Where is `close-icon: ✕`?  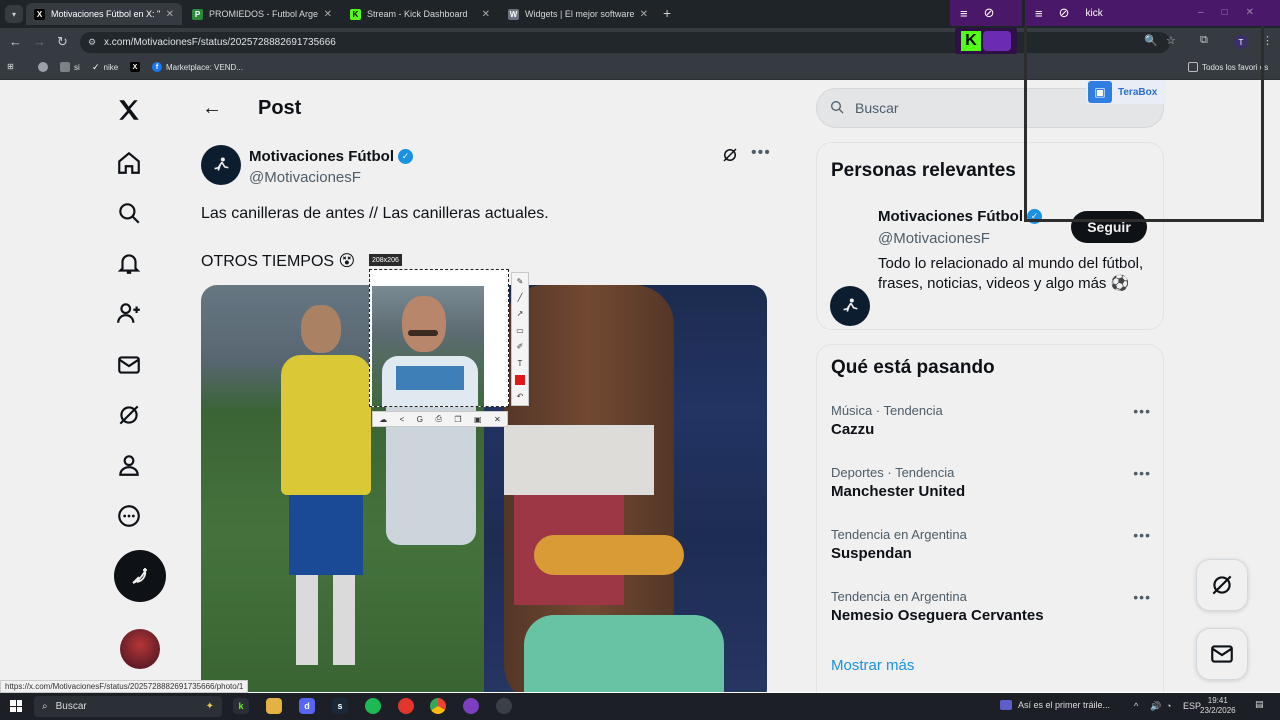
close-icon: ✕ is located at coordinates (497, 419).